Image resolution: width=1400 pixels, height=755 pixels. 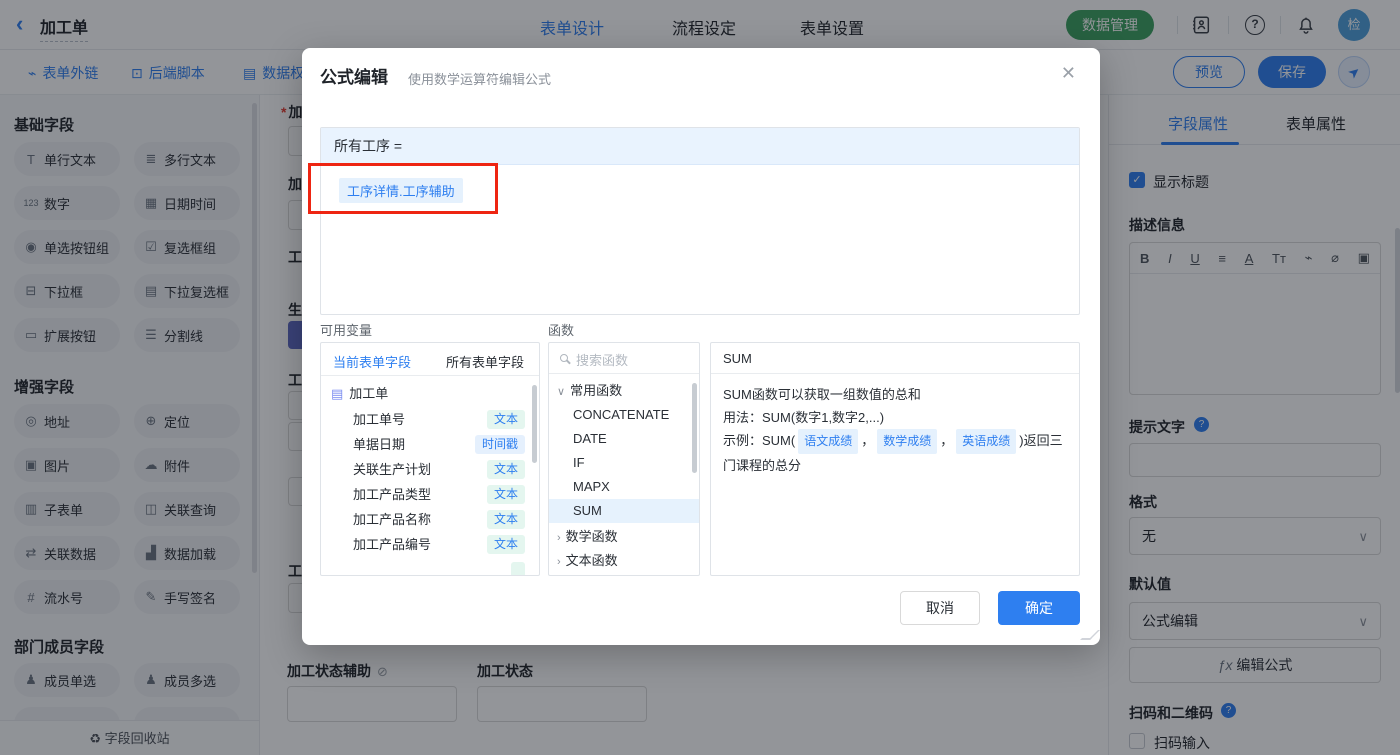 What do you see at coordinates (624, 415) in the screenshot?
I see `func-item-concatenate: CONCATENATE` at bounding box center [624, 415].